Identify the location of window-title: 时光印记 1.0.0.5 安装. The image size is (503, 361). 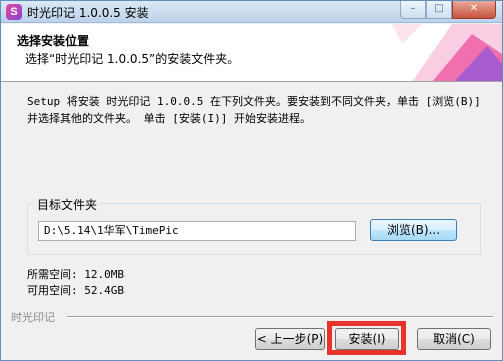
(88, 13).